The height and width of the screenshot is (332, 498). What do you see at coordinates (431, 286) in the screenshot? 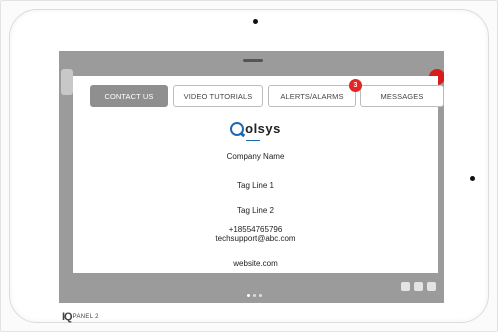
I see `plus-icon` at bounding box center [431, 286].